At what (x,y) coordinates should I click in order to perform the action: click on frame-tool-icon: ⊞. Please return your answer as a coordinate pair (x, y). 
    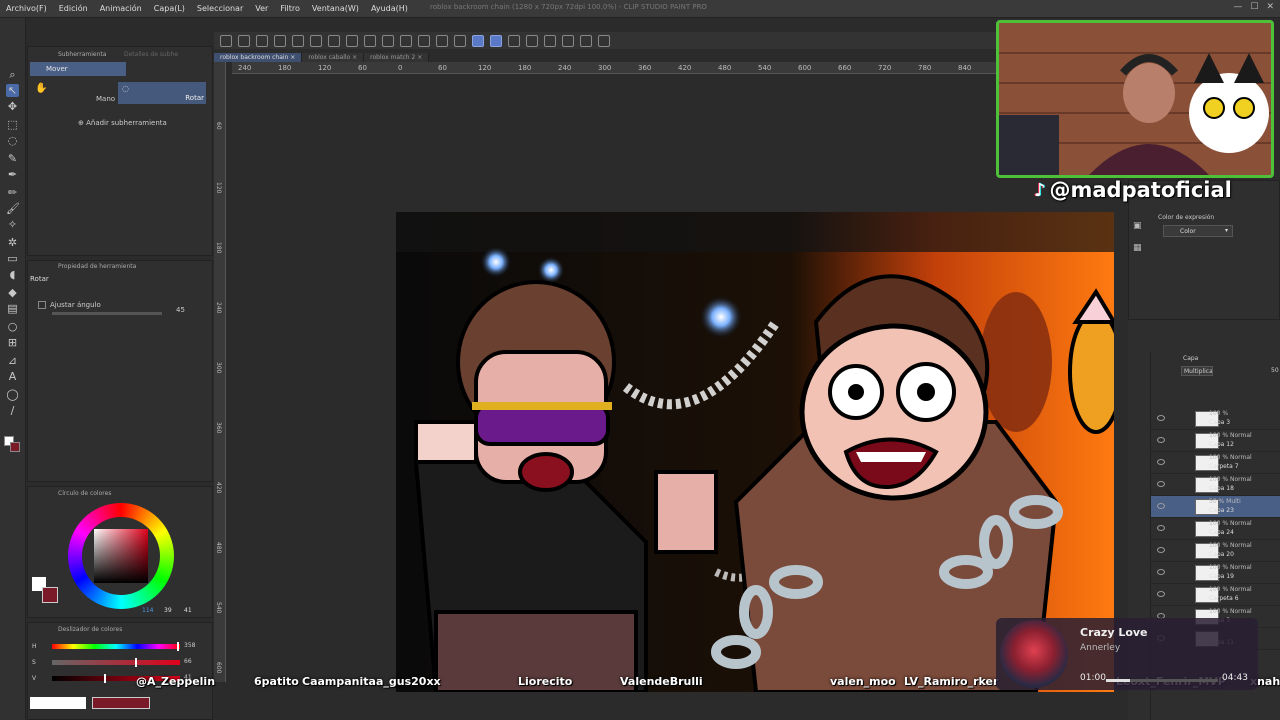
    Looking at the image, I should click on (12, 342).